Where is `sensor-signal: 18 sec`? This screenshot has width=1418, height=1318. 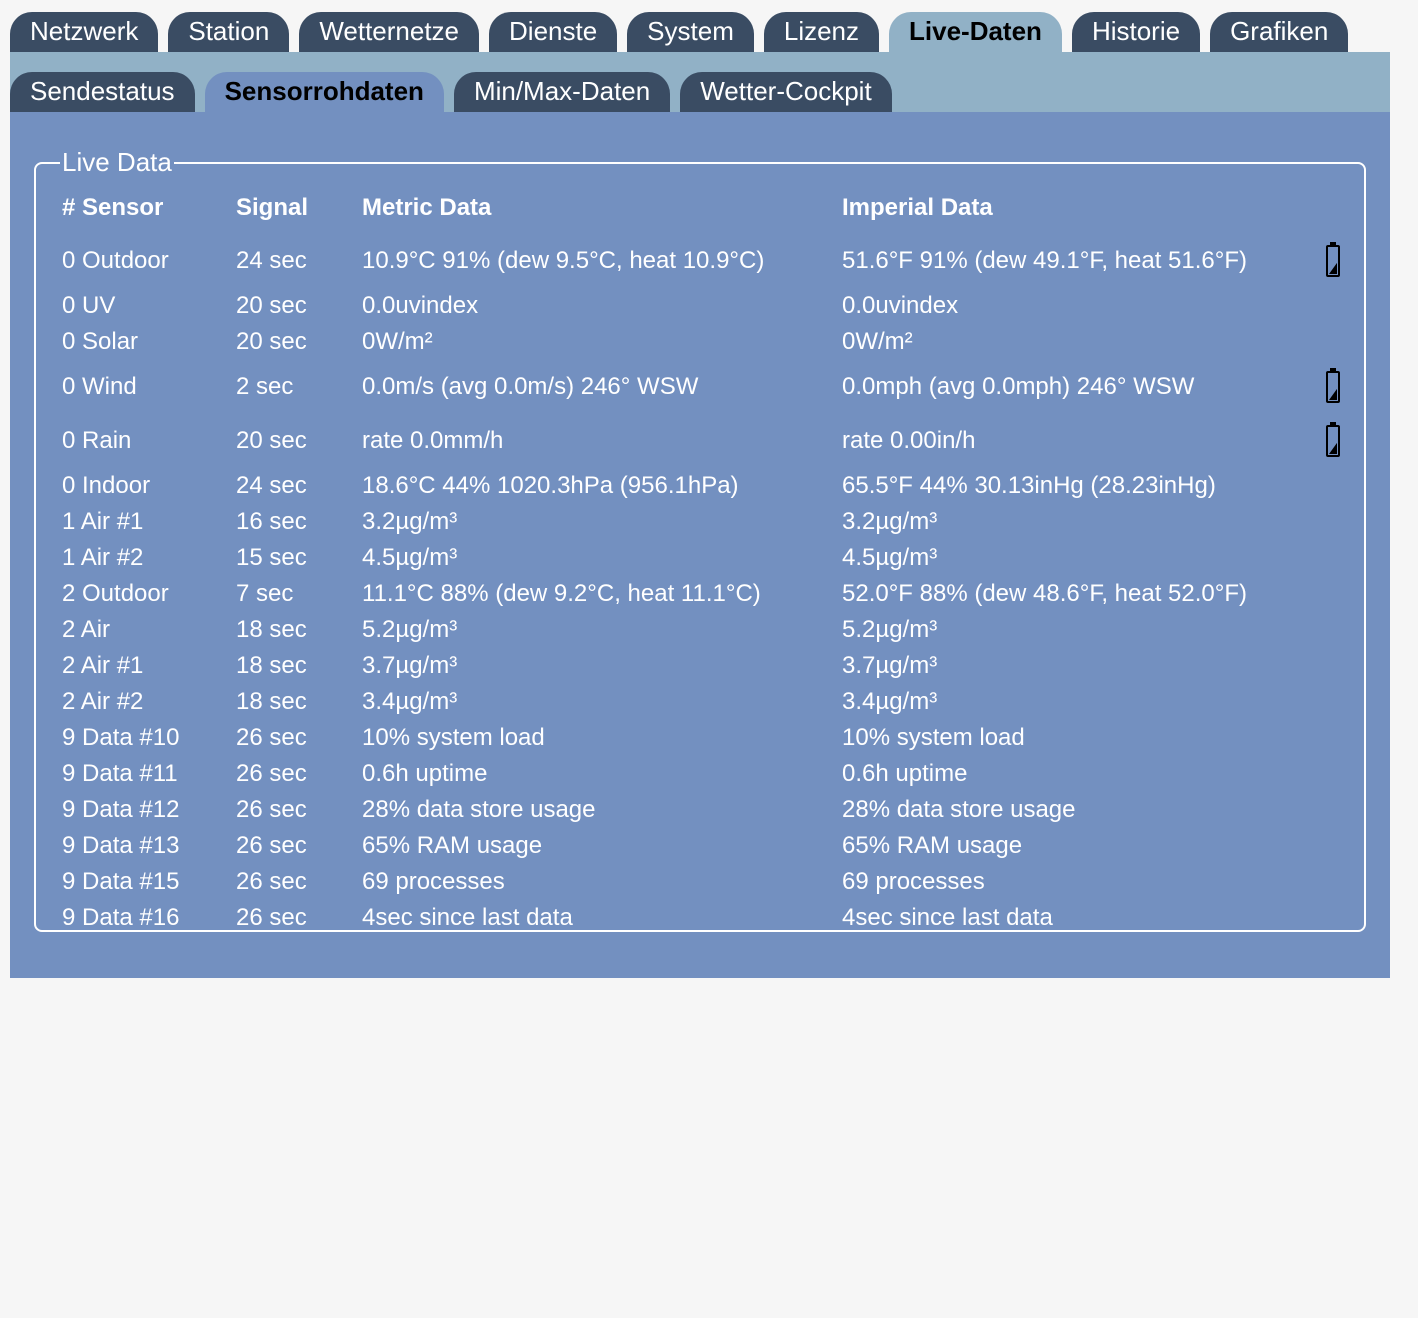
sensor-signal: 18 sec is located at coordinates (271, 665).